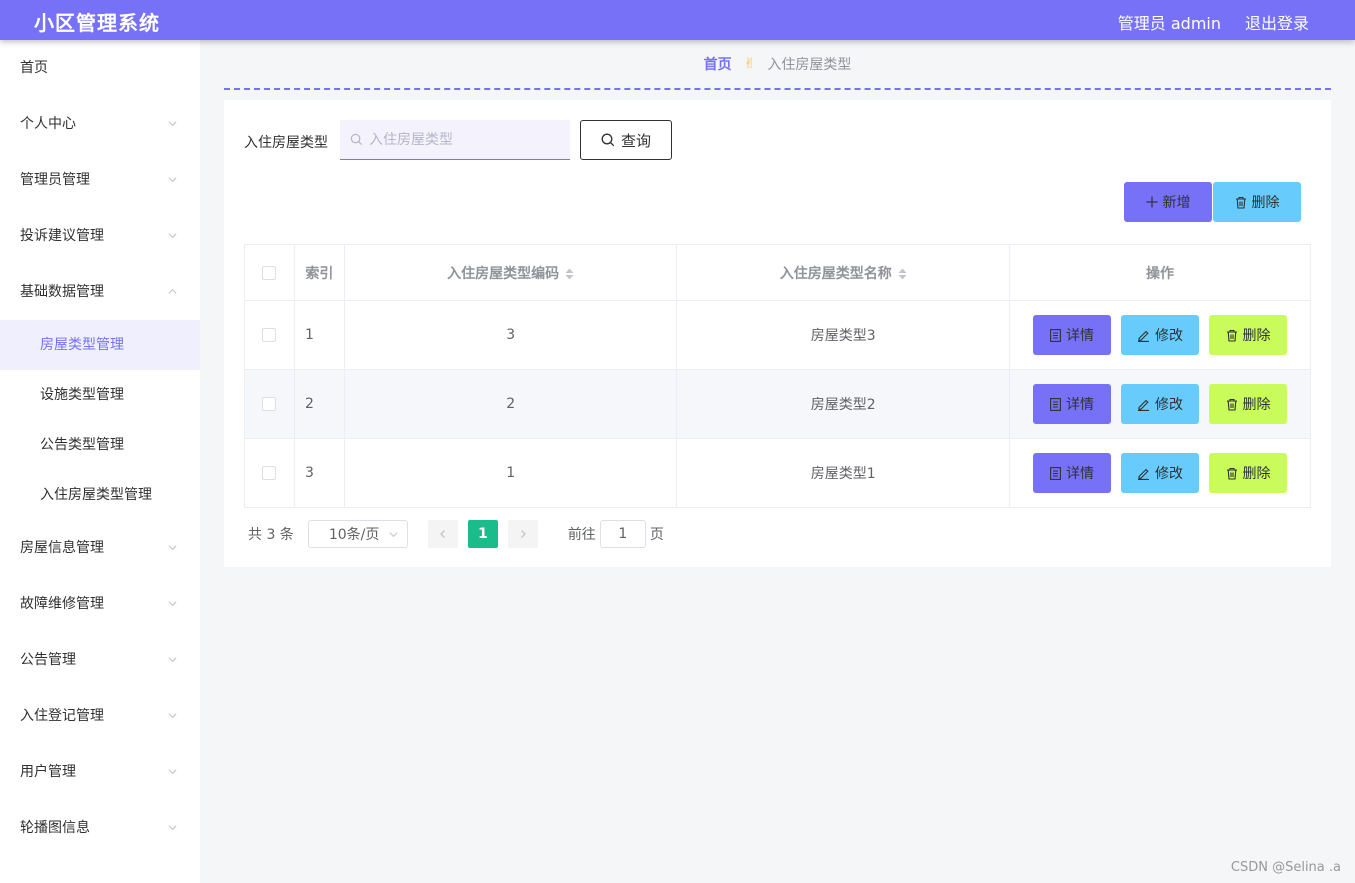  What do you see at coordinates (100, 716) in the screenshot?
I see `sidebar-item-checkin: 入住登记管理` at bounding box center [100, 716].